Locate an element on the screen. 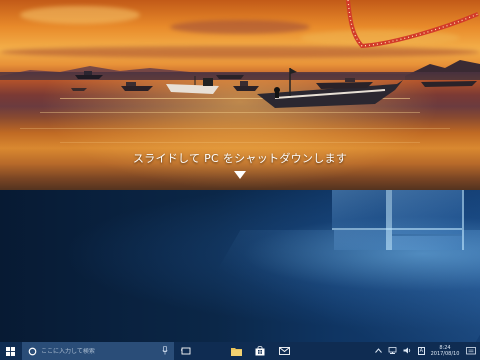 The width and height of the screenshot is (480, 360). task-view-icon is located at coordinates (186, 351).